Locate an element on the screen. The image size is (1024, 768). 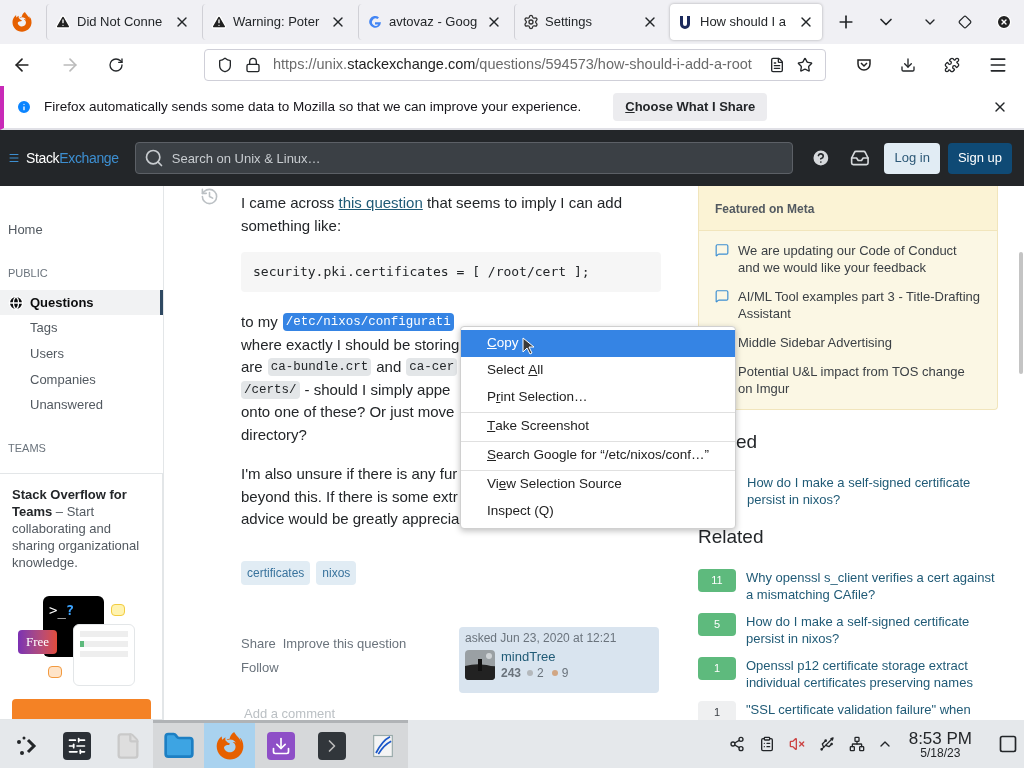
vote-count: 1 is located at coordinates (717, 710).